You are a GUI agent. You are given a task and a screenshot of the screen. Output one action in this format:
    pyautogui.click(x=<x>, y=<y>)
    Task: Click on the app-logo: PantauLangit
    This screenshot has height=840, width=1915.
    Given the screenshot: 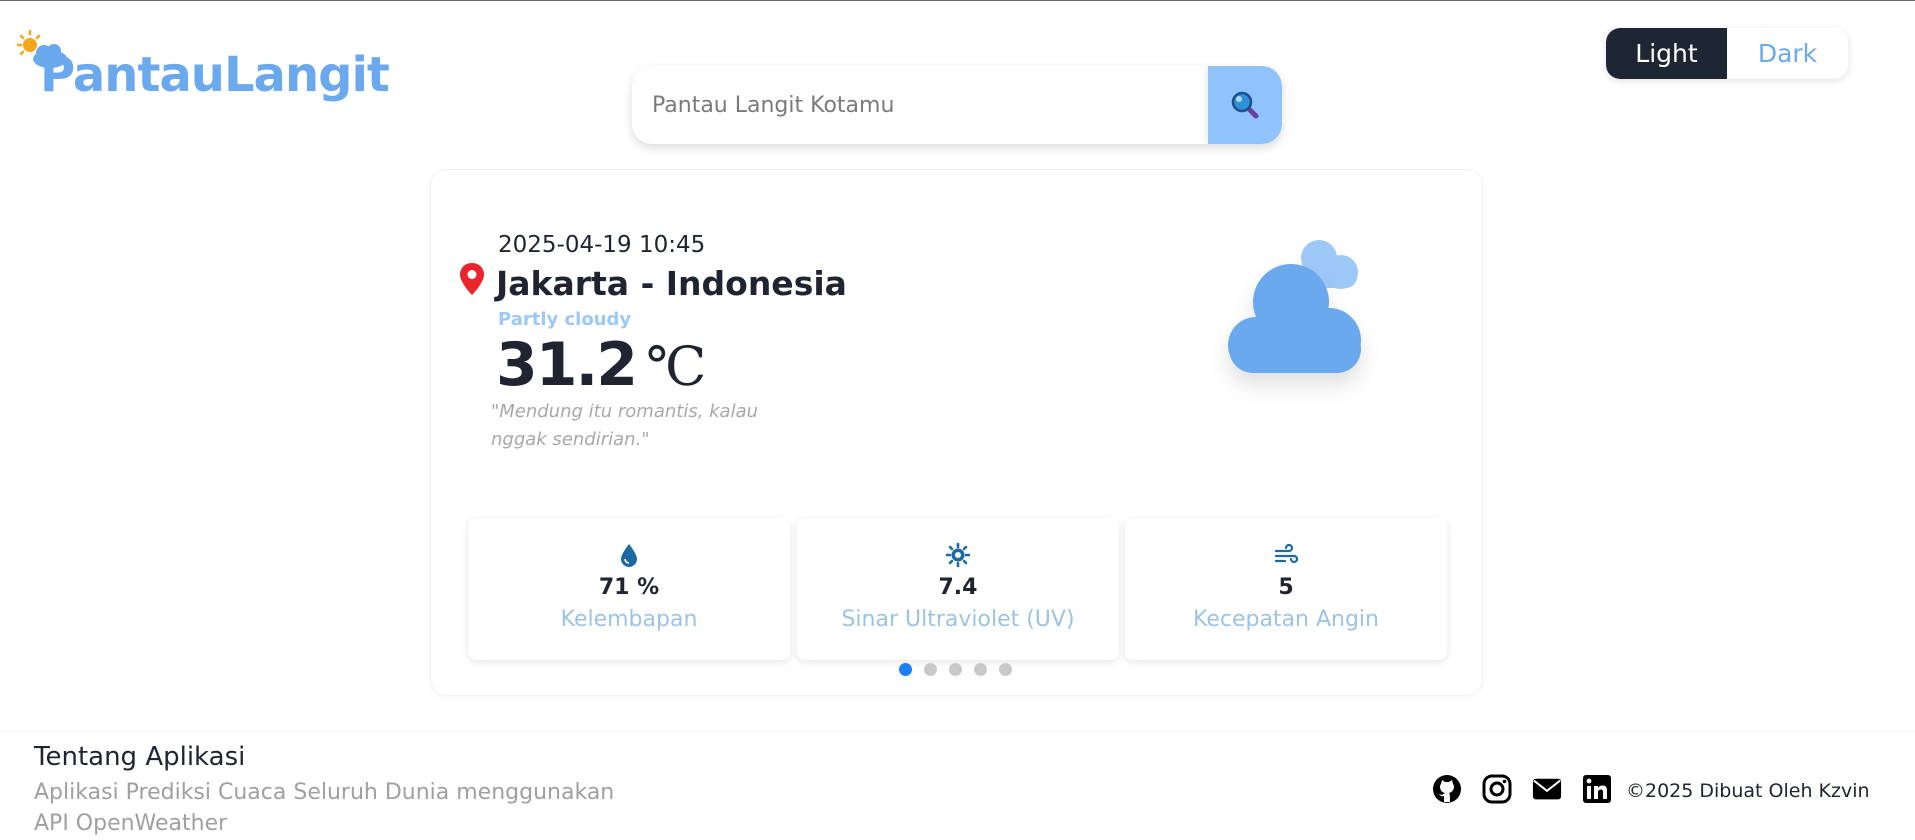 What is the action you would take?
    pyautogui.click(x=203, y=69)
    